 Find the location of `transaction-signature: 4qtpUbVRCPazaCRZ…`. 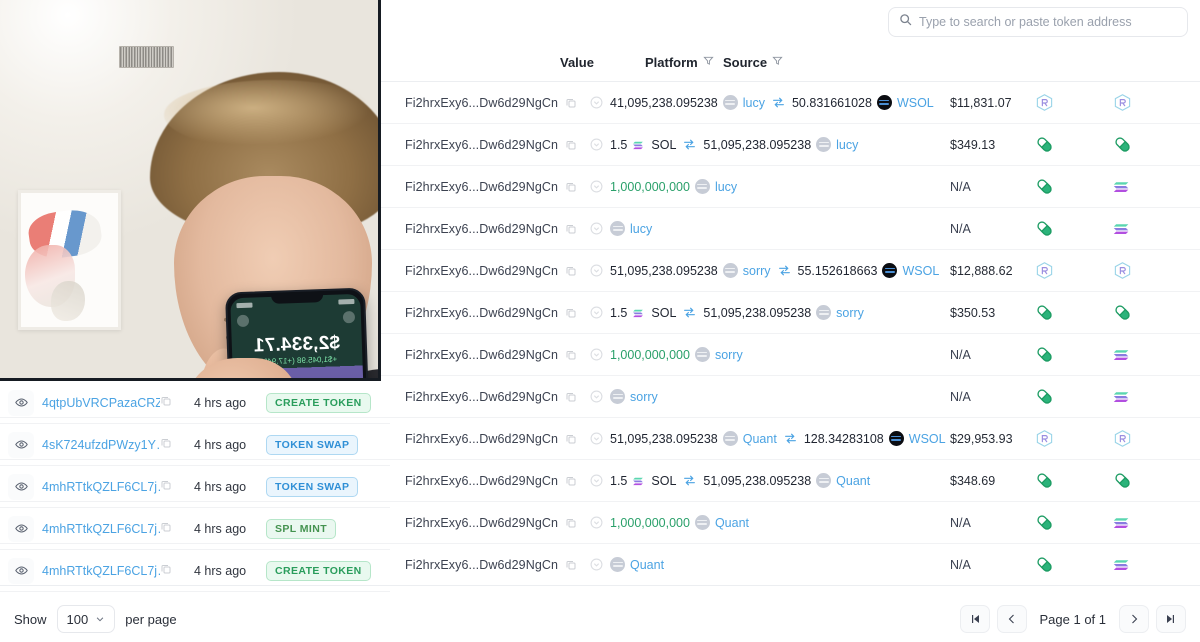

transaction-signature: 4qtpUbVRCPazaCRZ… is located at coordinates (101, 403).